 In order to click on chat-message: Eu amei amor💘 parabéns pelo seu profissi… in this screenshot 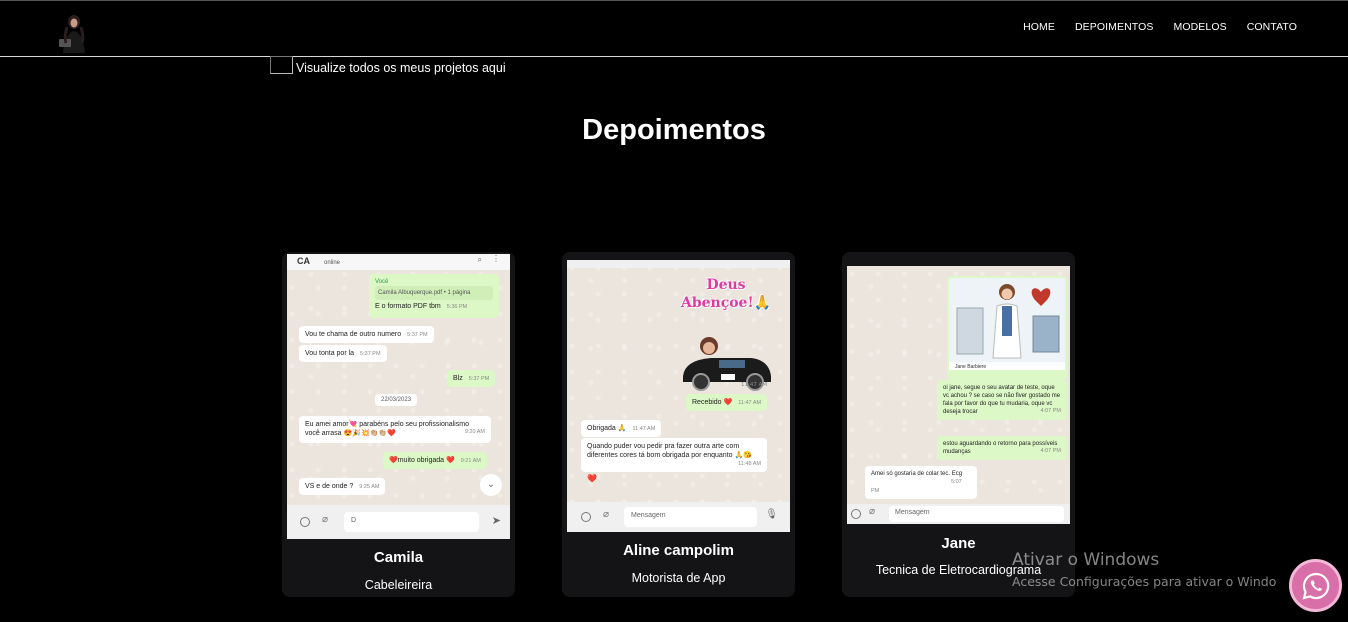, I will do `click(395, 429)`.